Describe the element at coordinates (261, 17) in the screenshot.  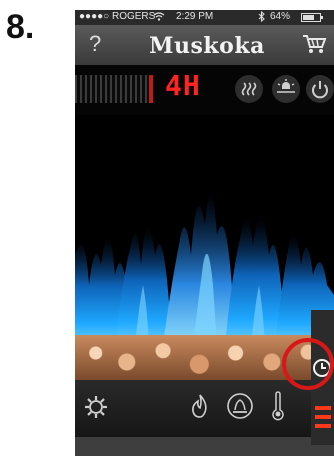
I see `bluetooth-icon` at that location.